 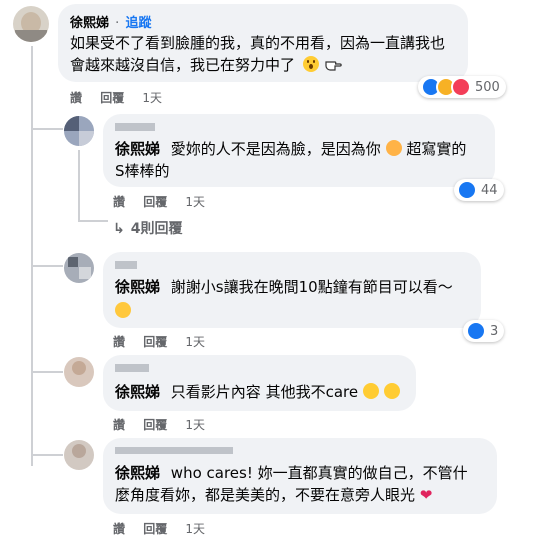 What do you see at coordinates (119, 229) in the screenshot?
I see `reply-arrow-icon: ↳` at bounding box center [119, 229].